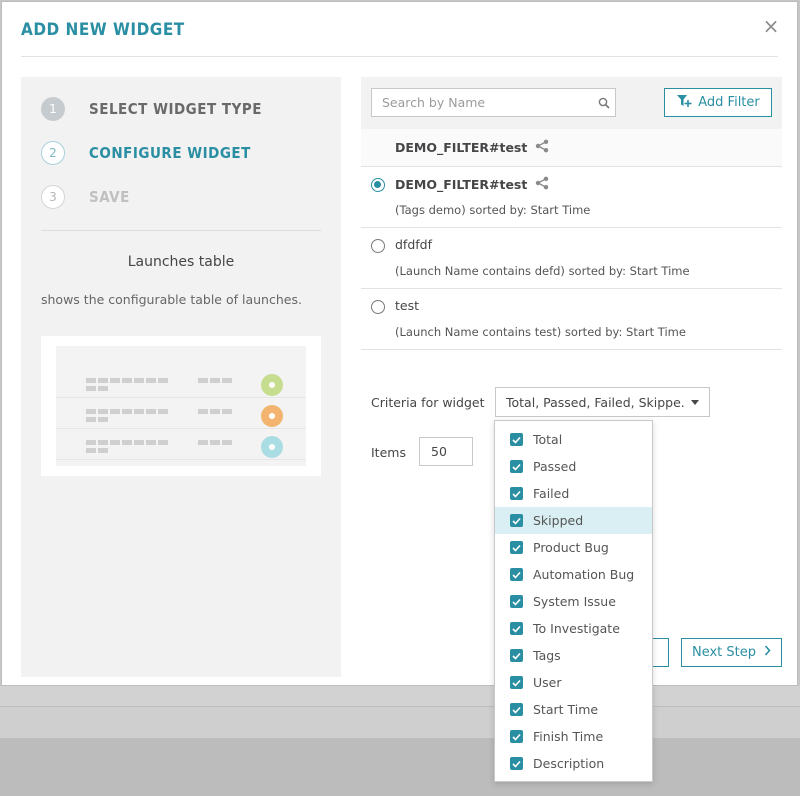 This screenshot has width=800, height=796. I want to click on criteria-option-label: Start Time, so click(566, 709).